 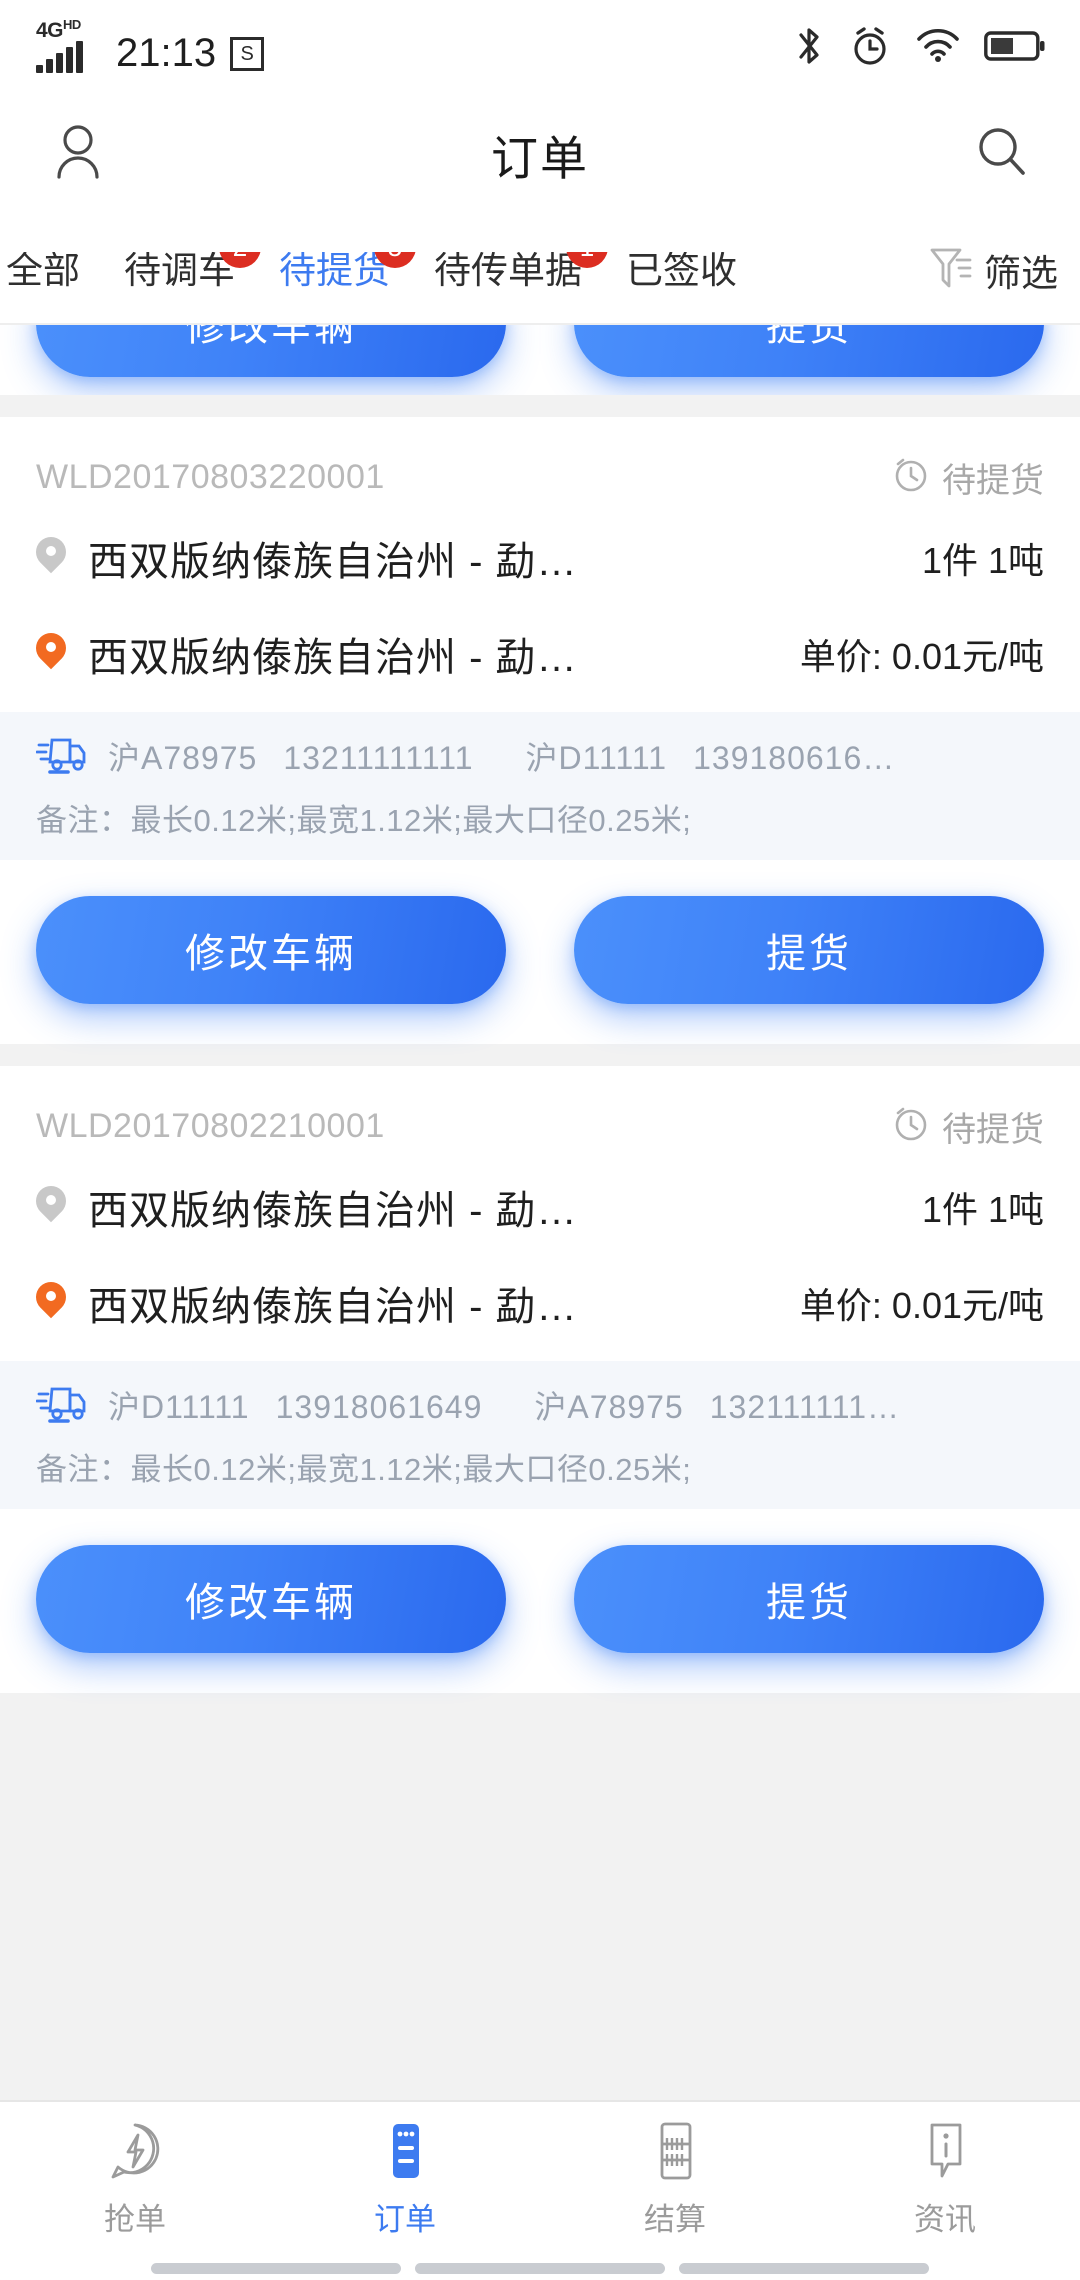 I want to click on phone-1: 13918061649, so click(x=379, y=1406).